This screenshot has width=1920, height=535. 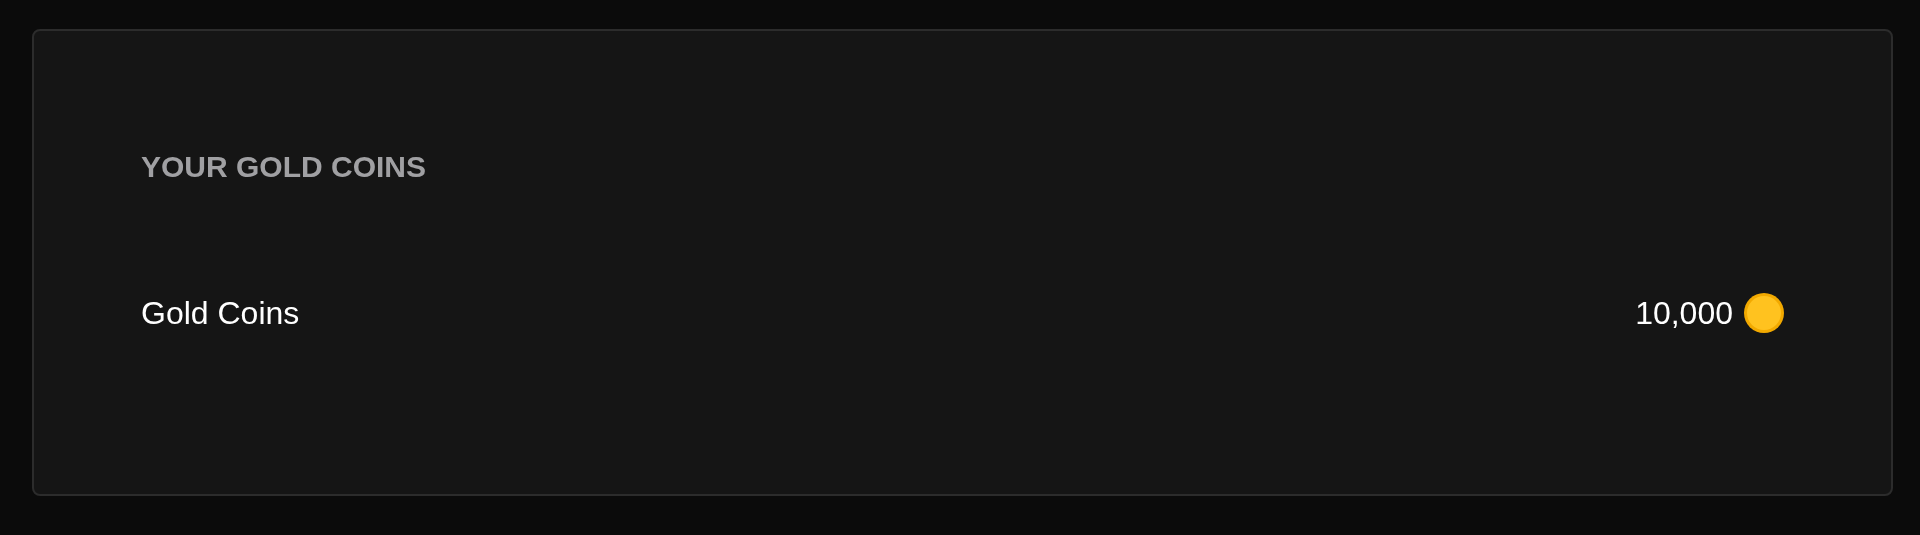 What do you see at coordinates (1764, 313) in the screenshot?
I see `coin-icon` at bounding box center [1764, 313].